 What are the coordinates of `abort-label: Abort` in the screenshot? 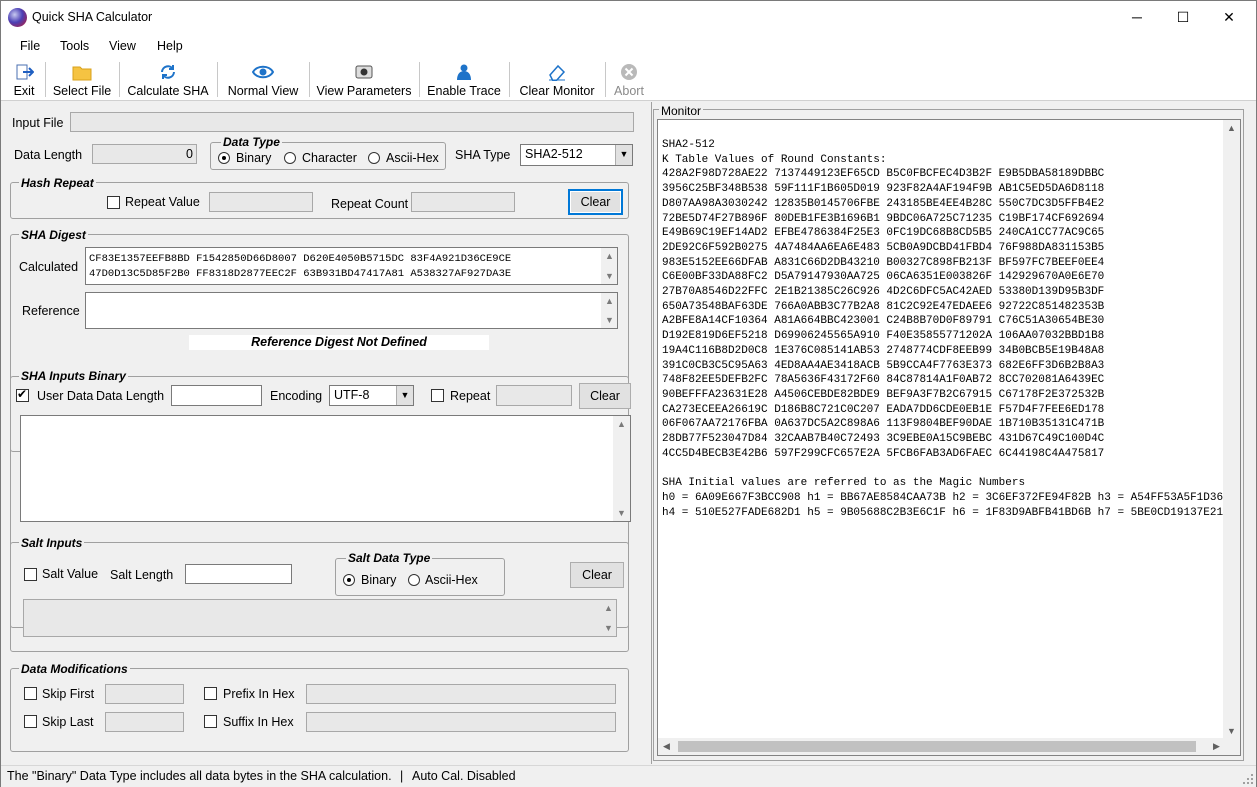 It's located at (629, 91).